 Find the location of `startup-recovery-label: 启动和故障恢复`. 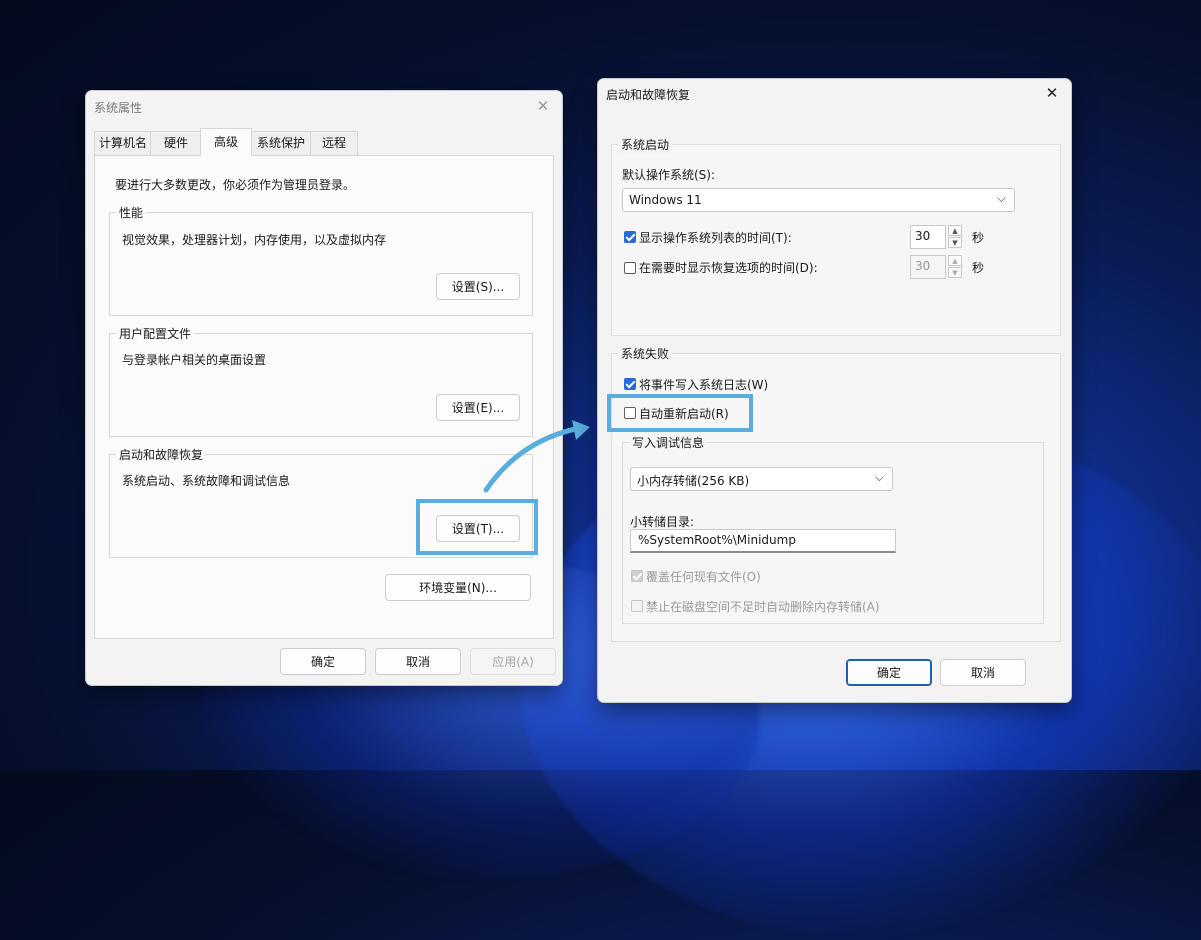

startup-recovery-label: 启动和故障恢复 is located at coordinates (161, 454).